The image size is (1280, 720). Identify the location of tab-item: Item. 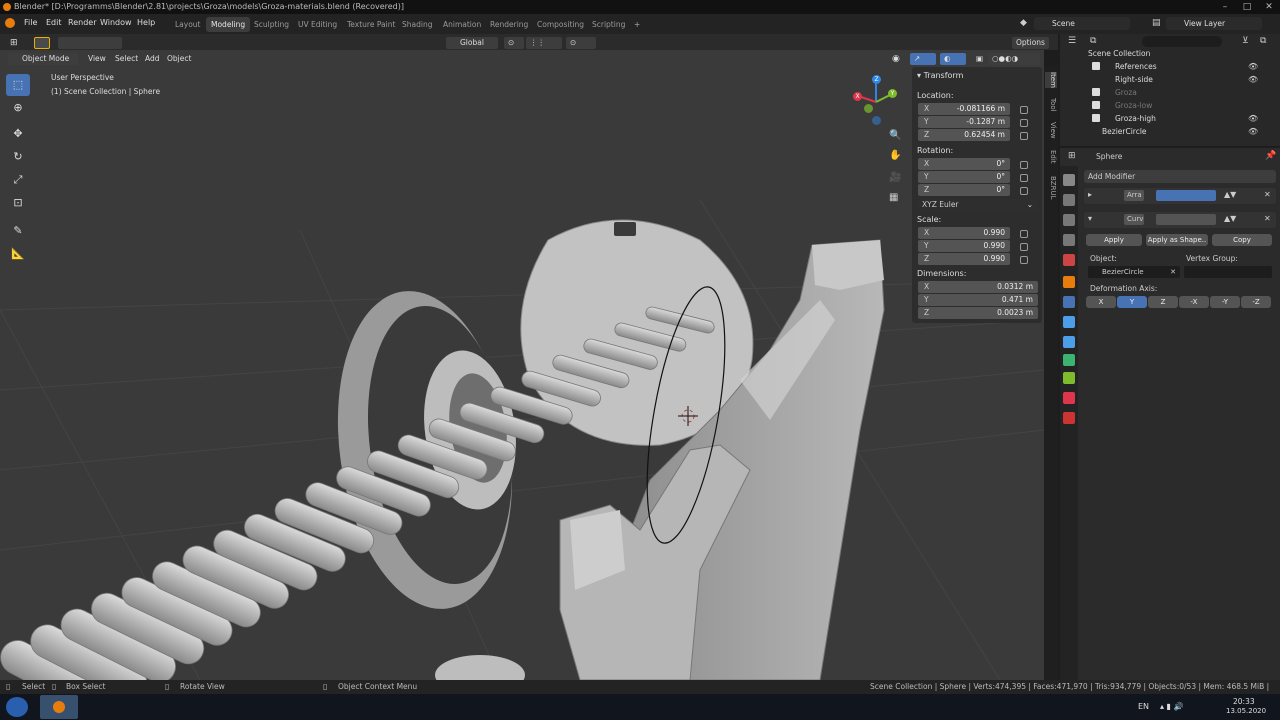
(1051, 80).